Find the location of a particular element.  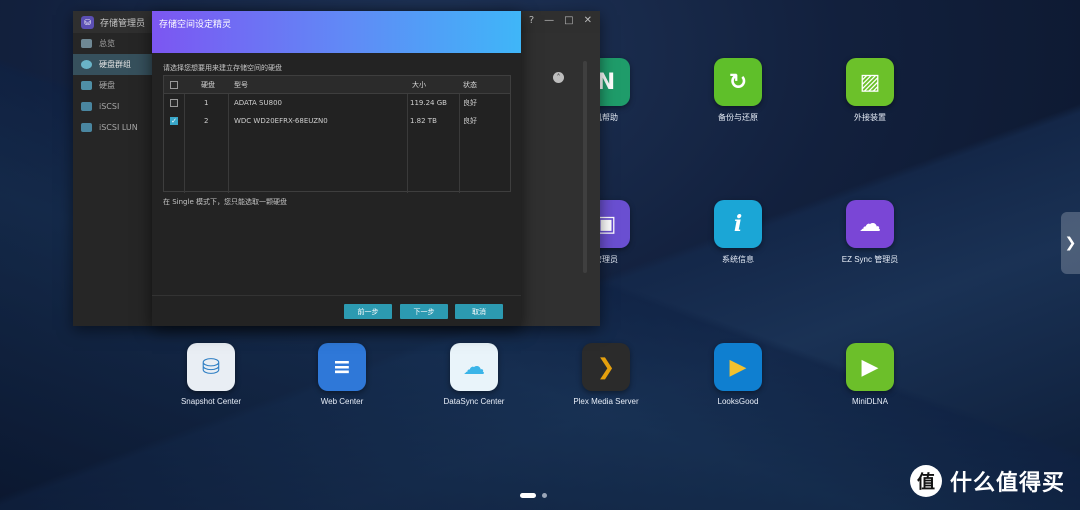

app-label: MiniDLNA is located at coordinates (869, 401).